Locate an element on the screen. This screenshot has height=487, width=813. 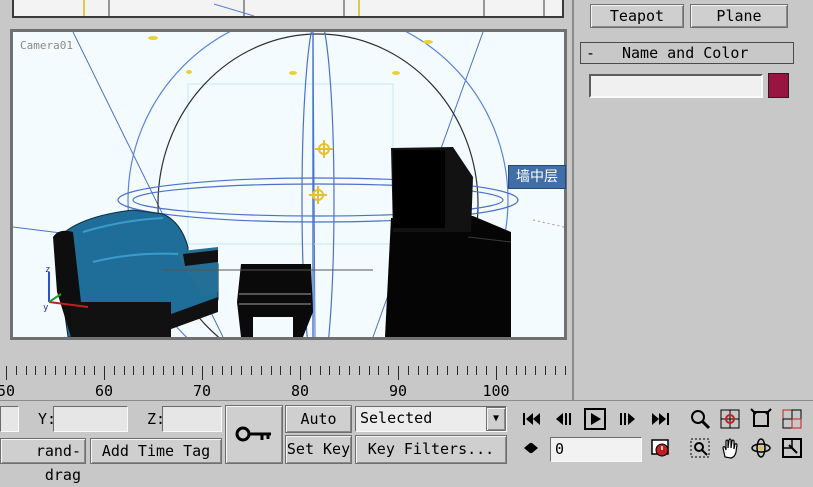
zoom-extents-all-icon is located at coordinates (792, 419).